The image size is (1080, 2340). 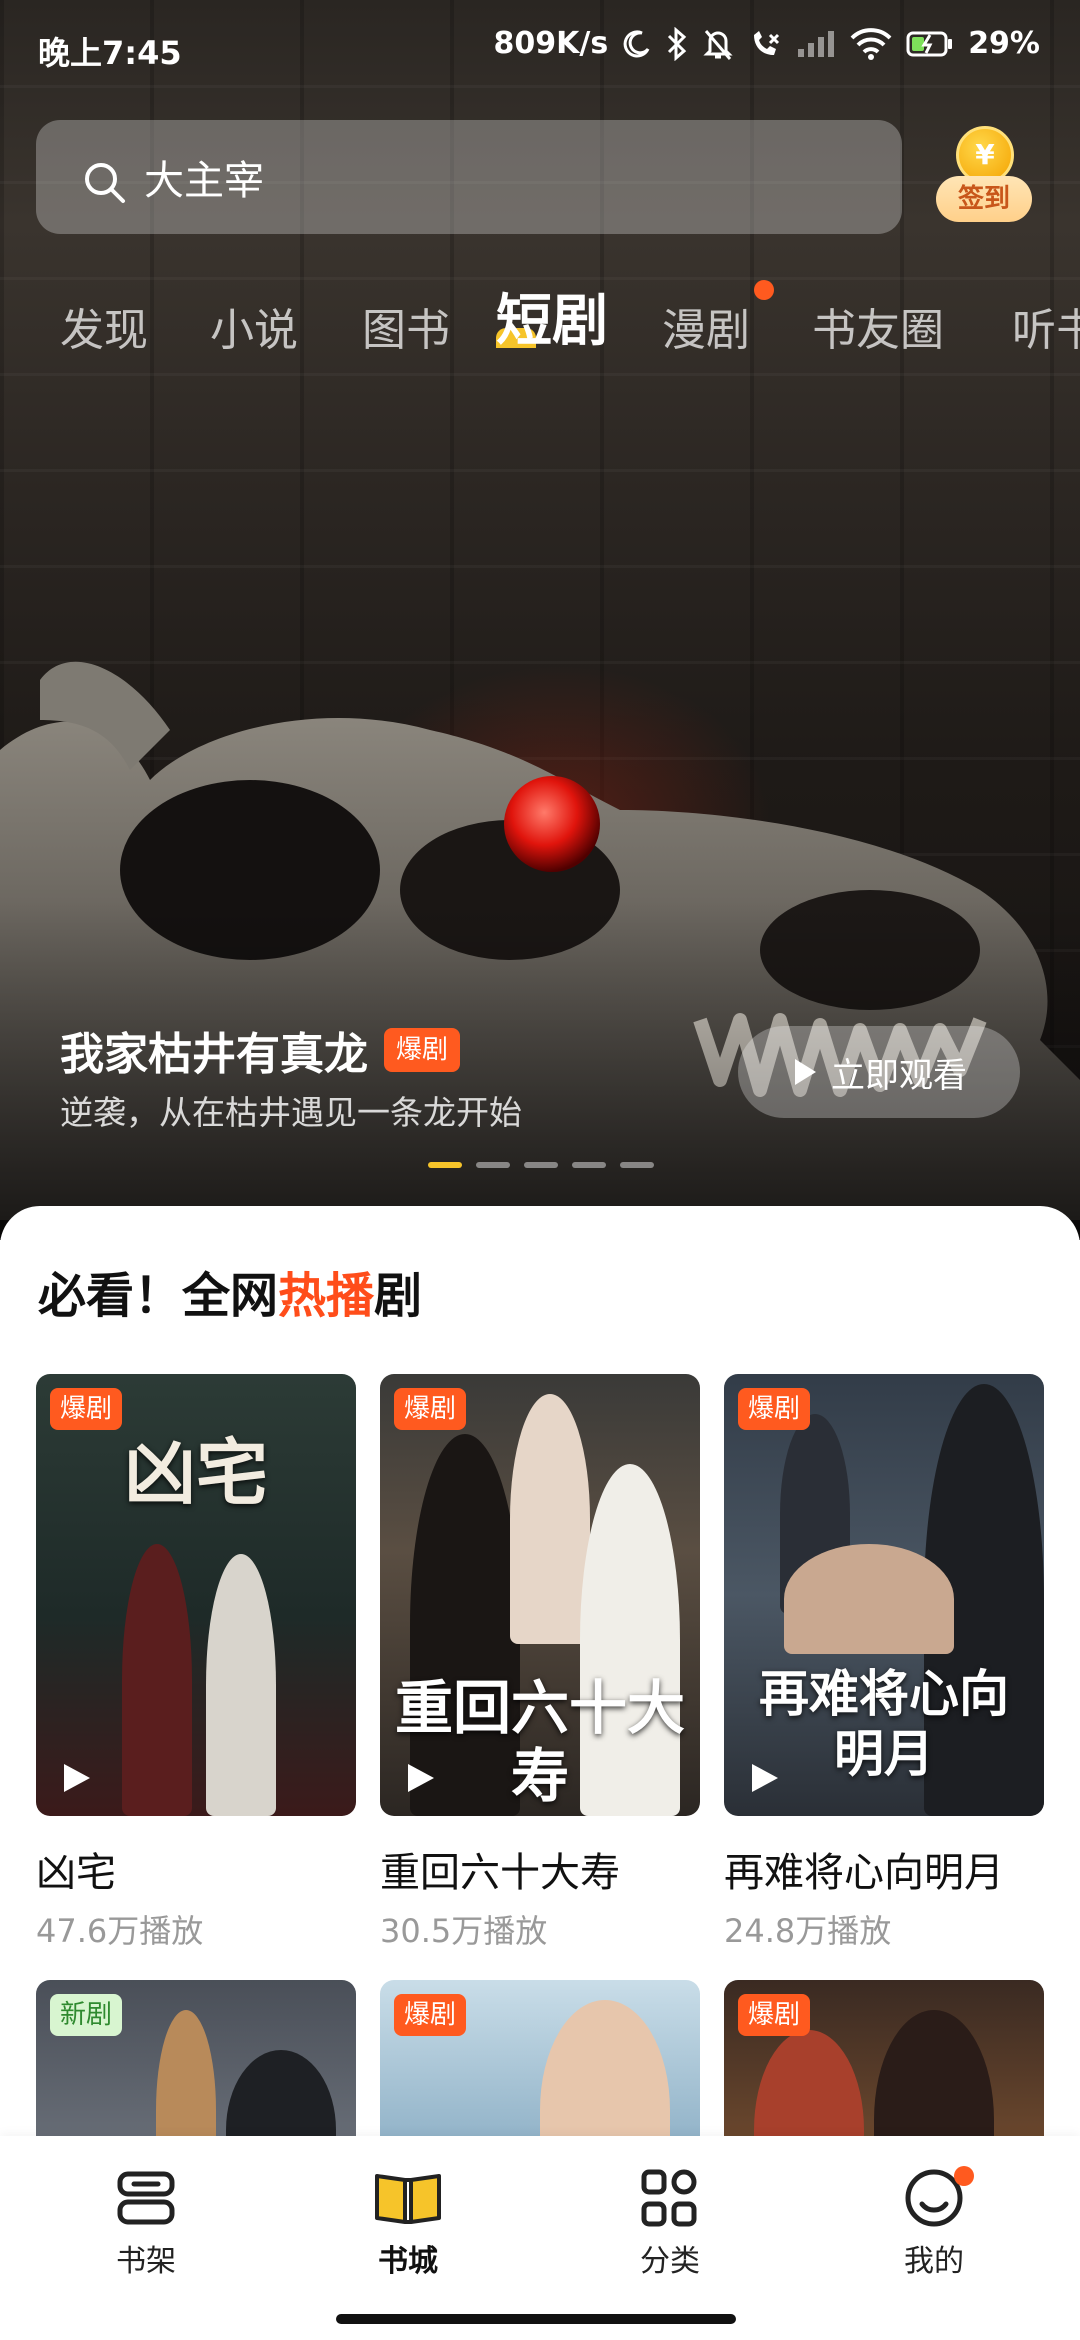 I want to click on battery-icon, so click(x=929, y=43).